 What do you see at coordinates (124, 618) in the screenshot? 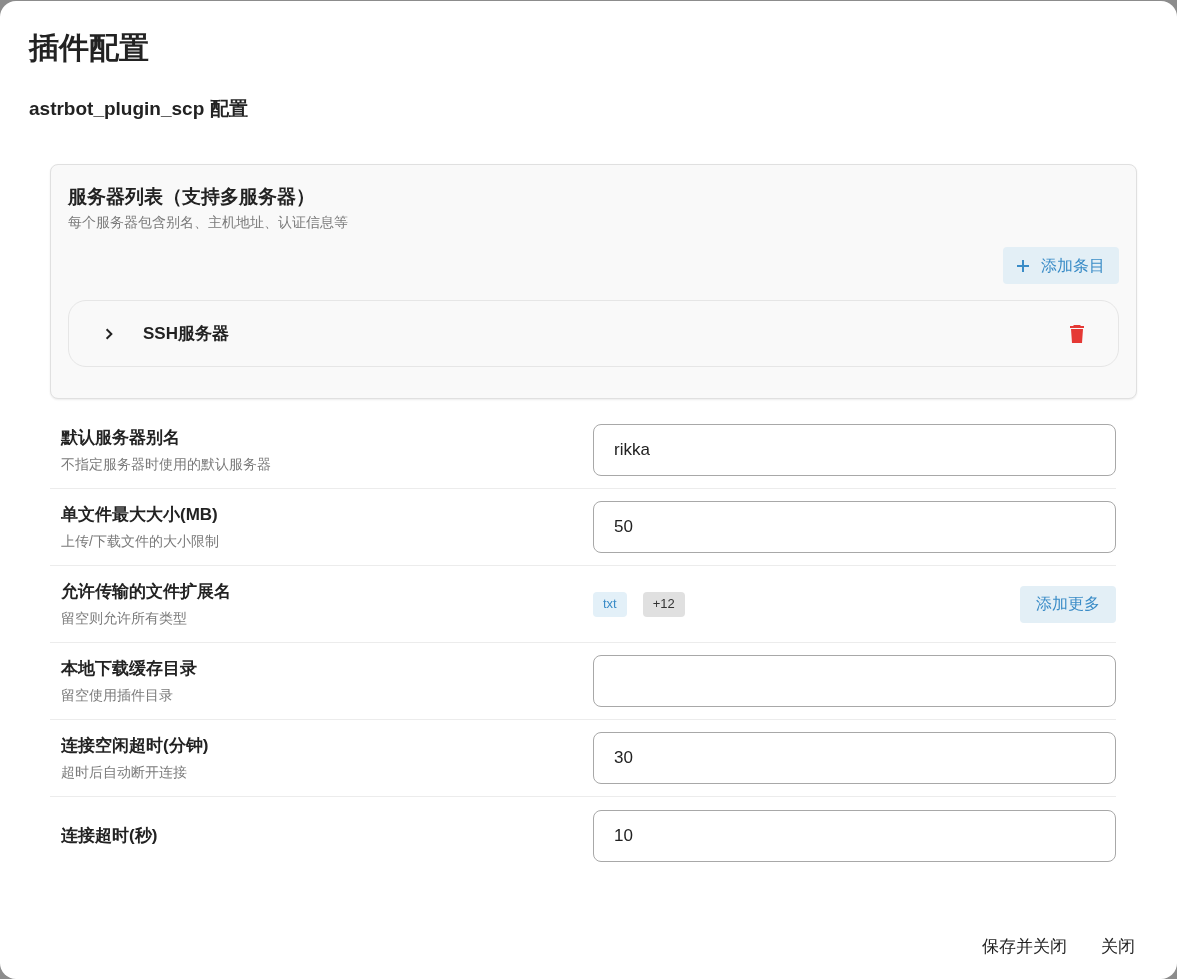
I see `field-description: 留空则允许所有类型` at bounding box center [124, 618].